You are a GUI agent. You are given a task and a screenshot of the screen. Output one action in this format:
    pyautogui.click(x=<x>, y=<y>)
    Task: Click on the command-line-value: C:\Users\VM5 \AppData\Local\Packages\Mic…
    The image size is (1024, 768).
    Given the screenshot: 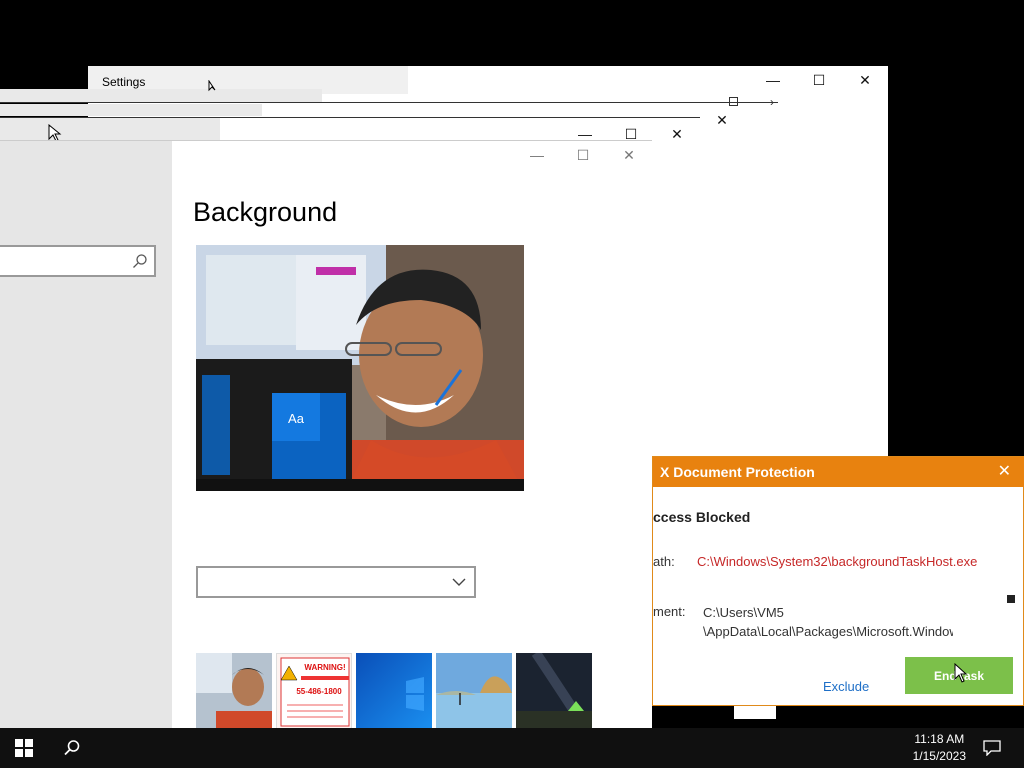 What is the action you would take?
    pyautogui.click(x=828, y=622)
    